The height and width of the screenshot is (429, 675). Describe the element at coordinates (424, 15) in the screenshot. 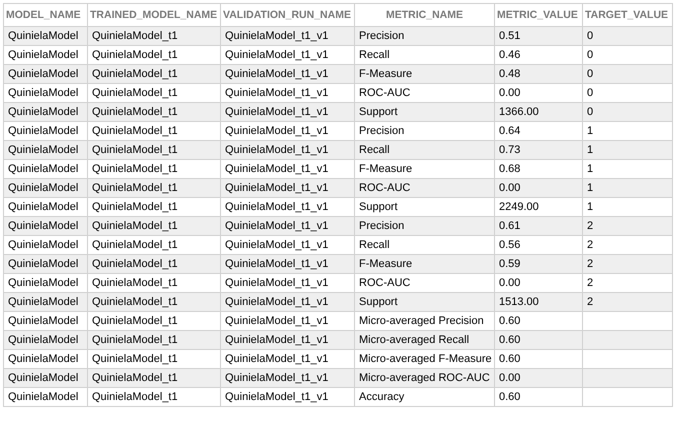

I see `column-header: METRIC_NAME` at that location.